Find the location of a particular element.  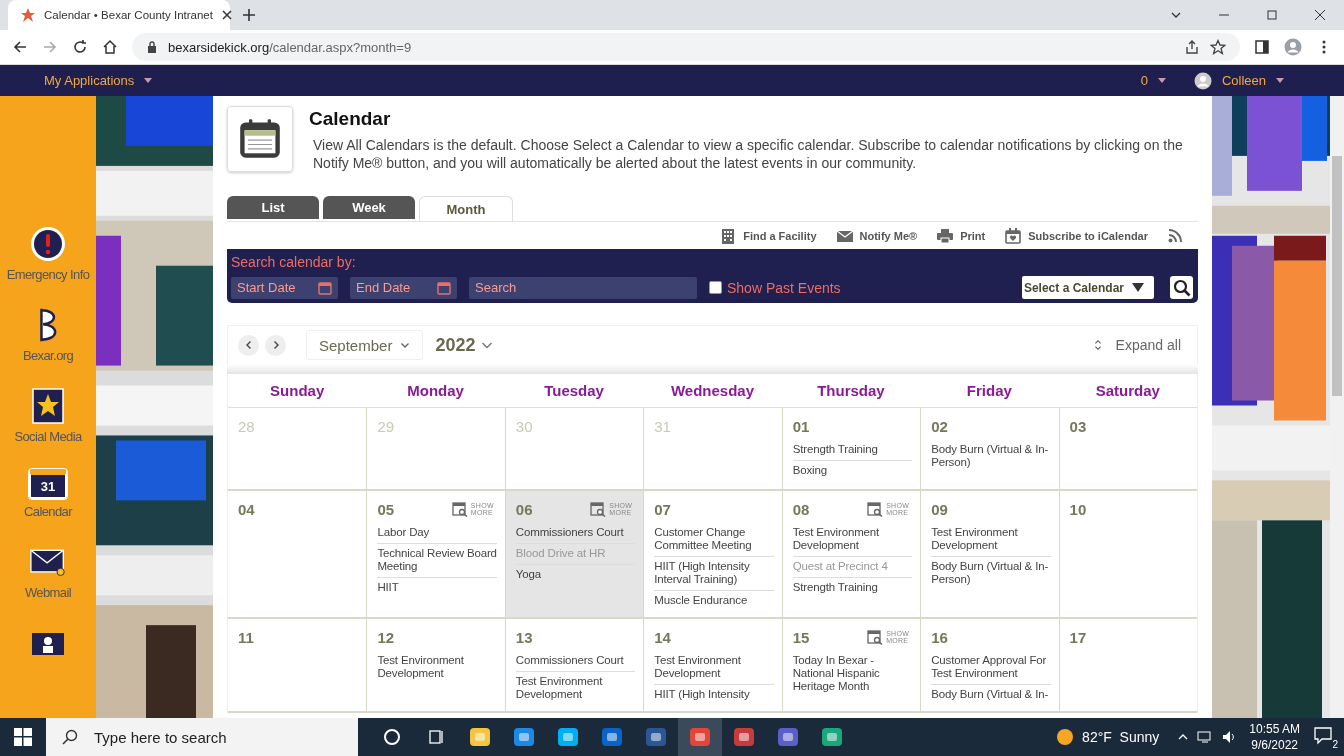

task-view-icon is located at coordinates (436, 737).